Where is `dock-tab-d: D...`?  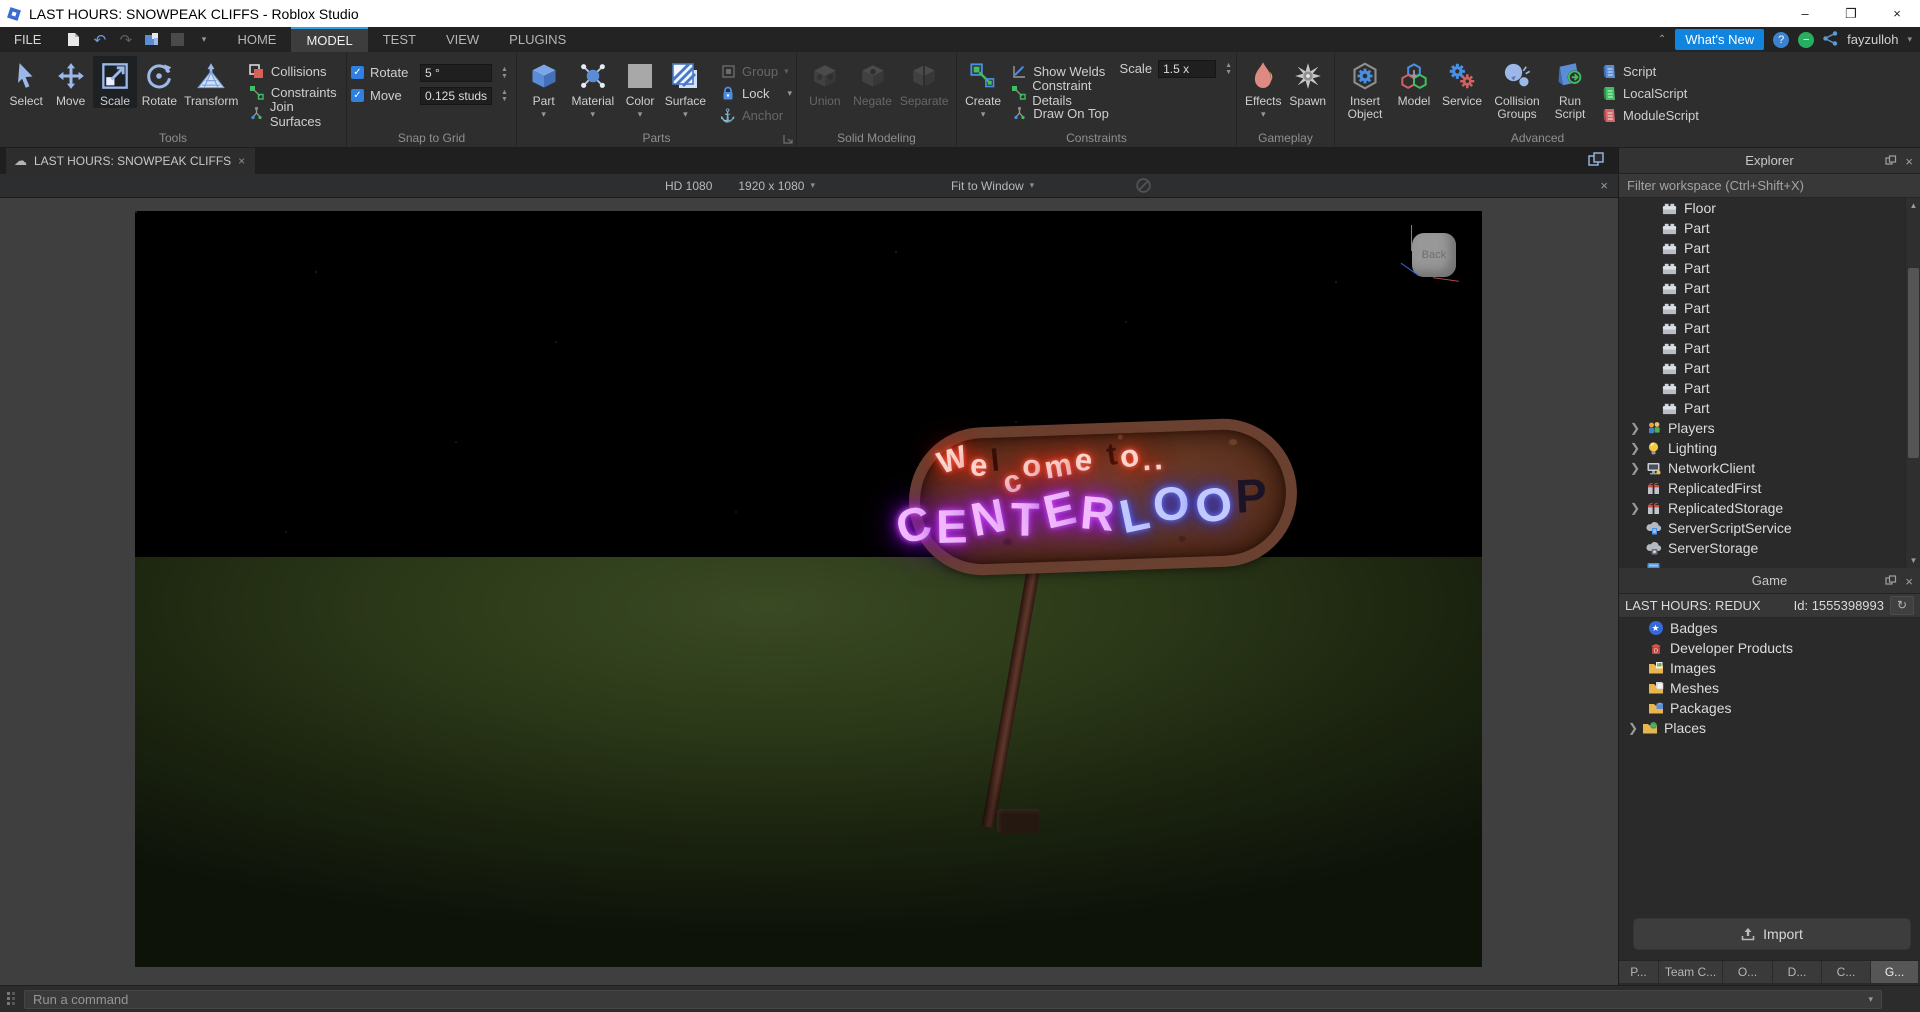
dock-tab-d: D... is located at coordinates (1797, 972).